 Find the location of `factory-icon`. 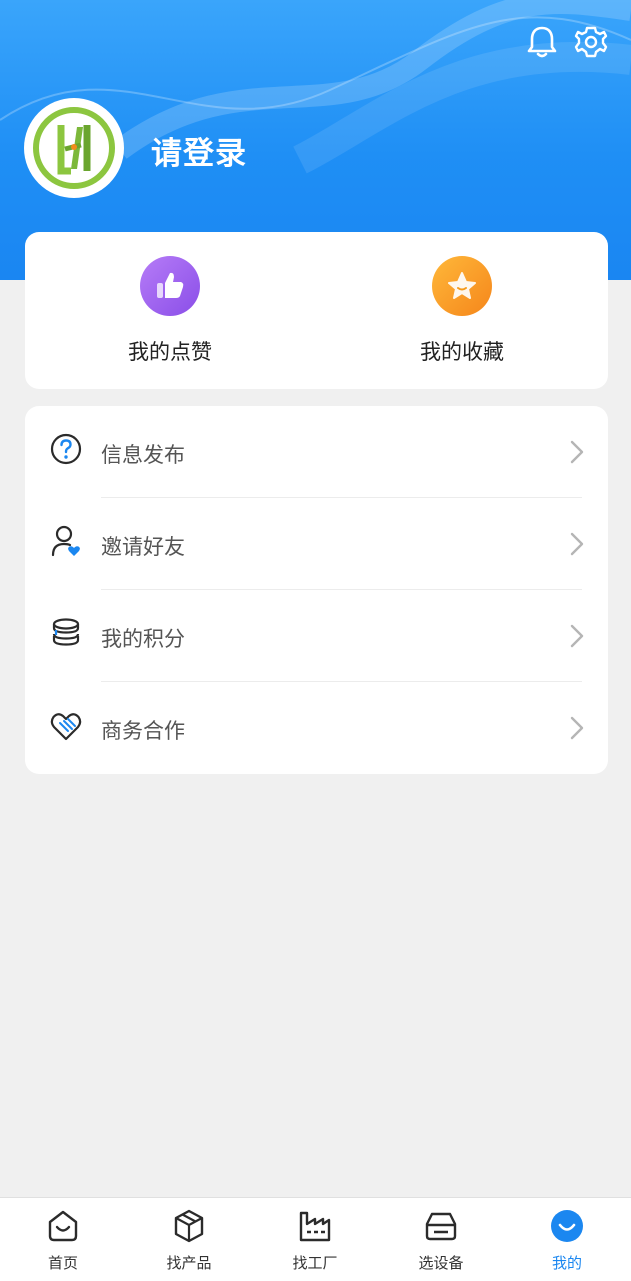

factory-icon is located at coordinates (315, 1226).